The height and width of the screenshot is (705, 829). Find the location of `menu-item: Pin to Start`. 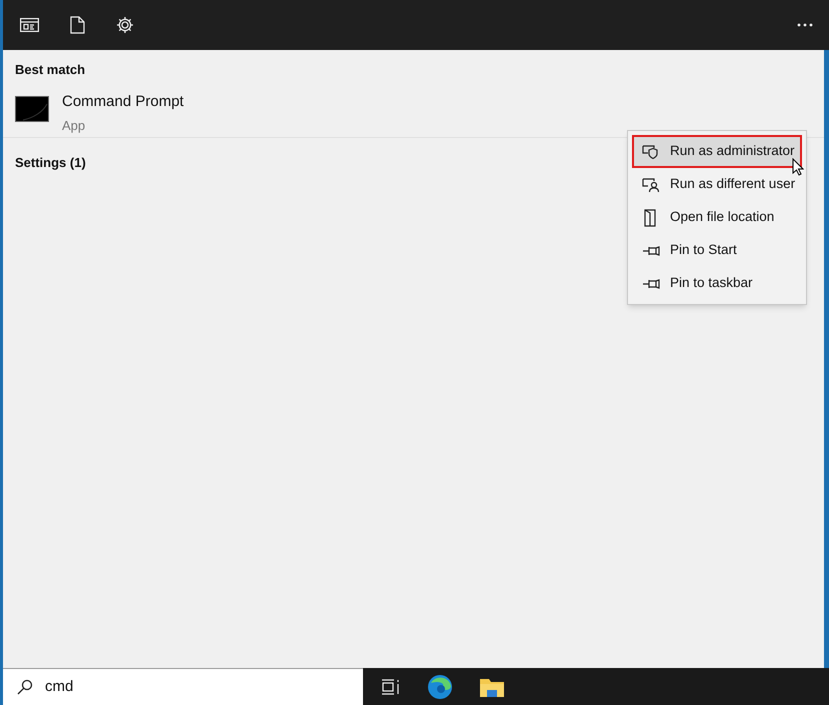

menu-item: Pin to Start is located at coordinates (717, 250).